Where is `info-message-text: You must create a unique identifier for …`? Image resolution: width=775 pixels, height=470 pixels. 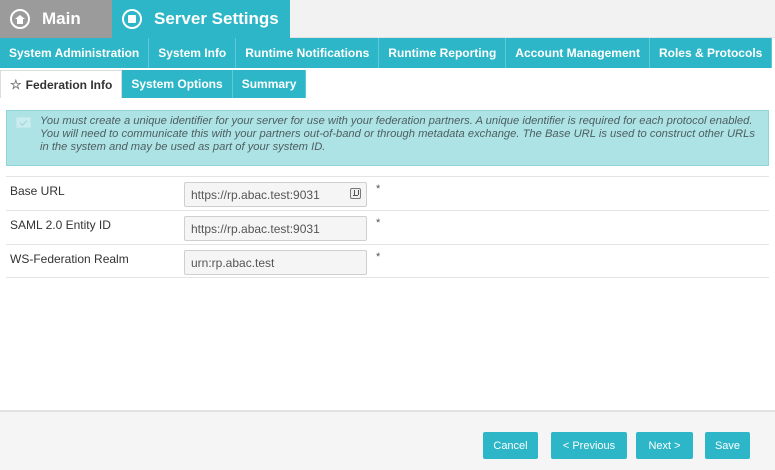 info-message-text: You must create a unique identifier for … is located at coordinates (397, 134).